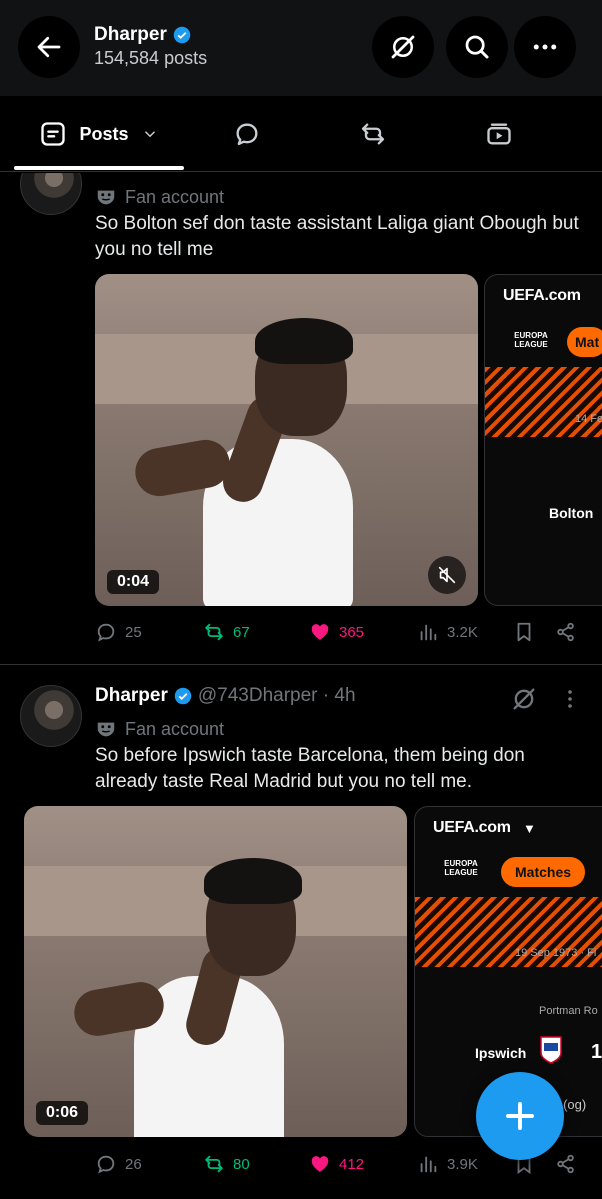  I want to click on tab-posts: Posts, so click(99, 134).